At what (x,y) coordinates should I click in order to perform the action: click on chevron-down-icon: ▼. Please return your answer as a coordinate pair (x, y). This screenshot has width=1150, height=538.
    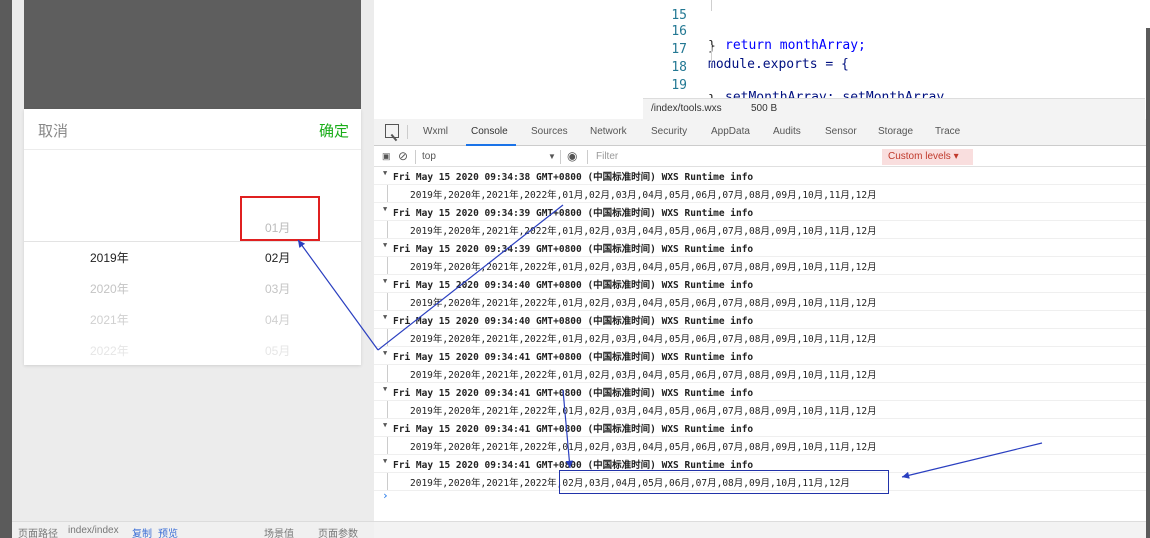
    Looking at the image, I should click on (552, 156).